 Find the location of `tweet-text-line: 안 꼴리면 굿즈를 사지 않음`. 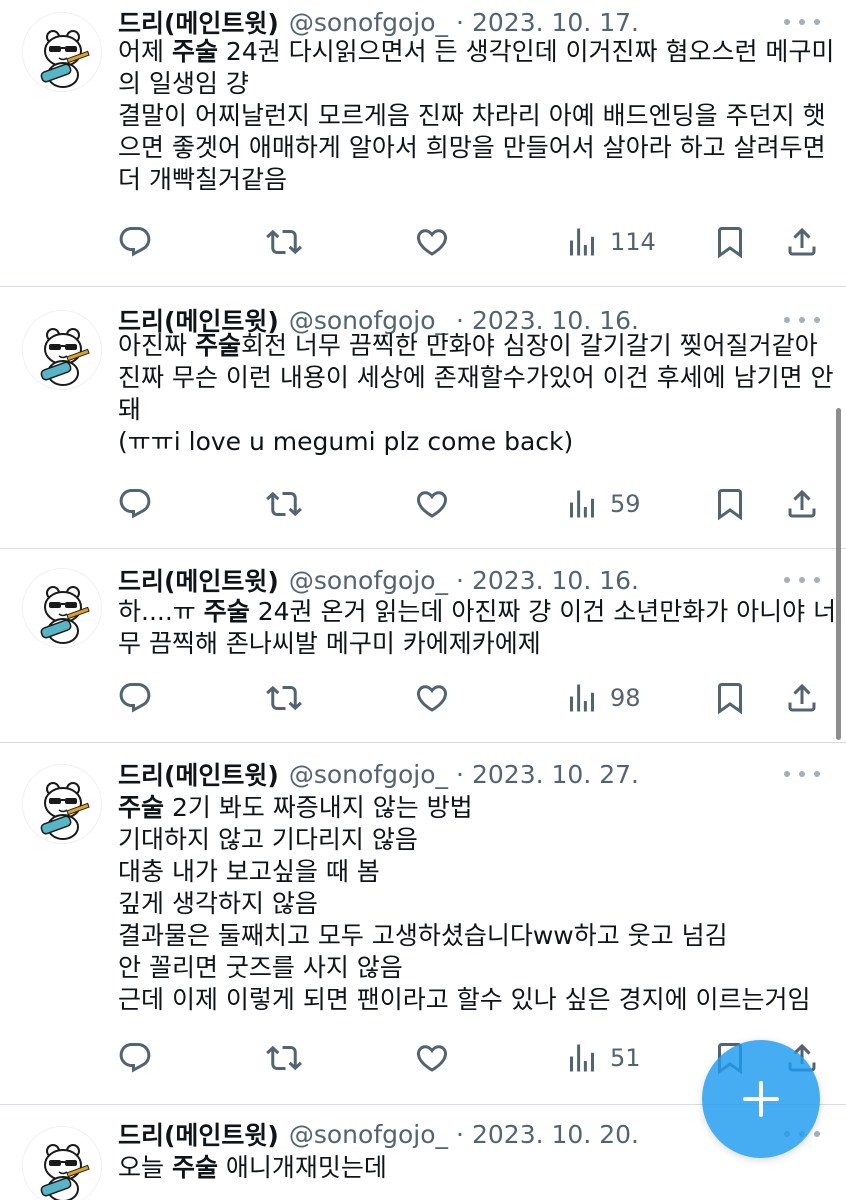

tweet-text-line: 안 꼴리면 굿즈를 사지 않음 is located at coordinates (468, 968).